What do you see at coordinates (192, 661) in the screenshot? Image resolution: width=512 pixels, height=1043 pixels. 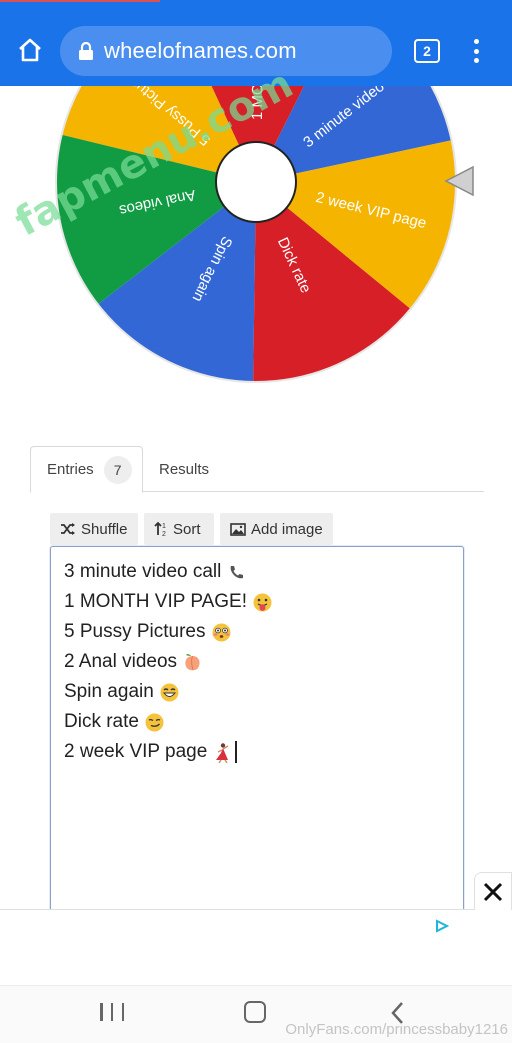 I see `peach-icon` at bounding box center [192, 661].